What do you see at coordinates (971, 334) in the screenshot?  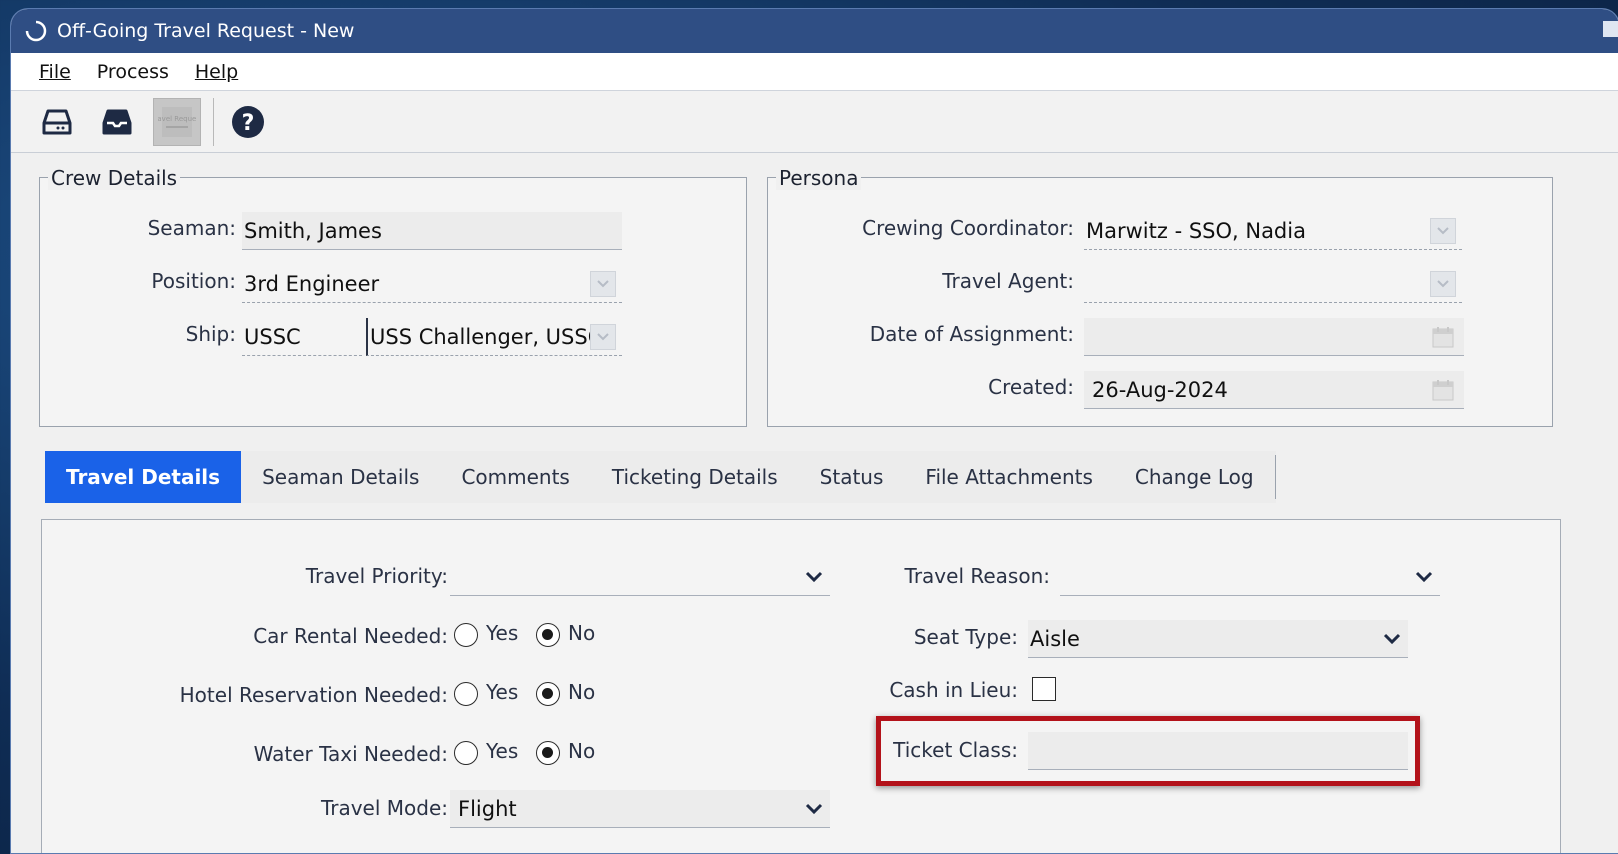 I see `date-of-assignment-label: Date of Assignment:` at bounding box center [971, 334].